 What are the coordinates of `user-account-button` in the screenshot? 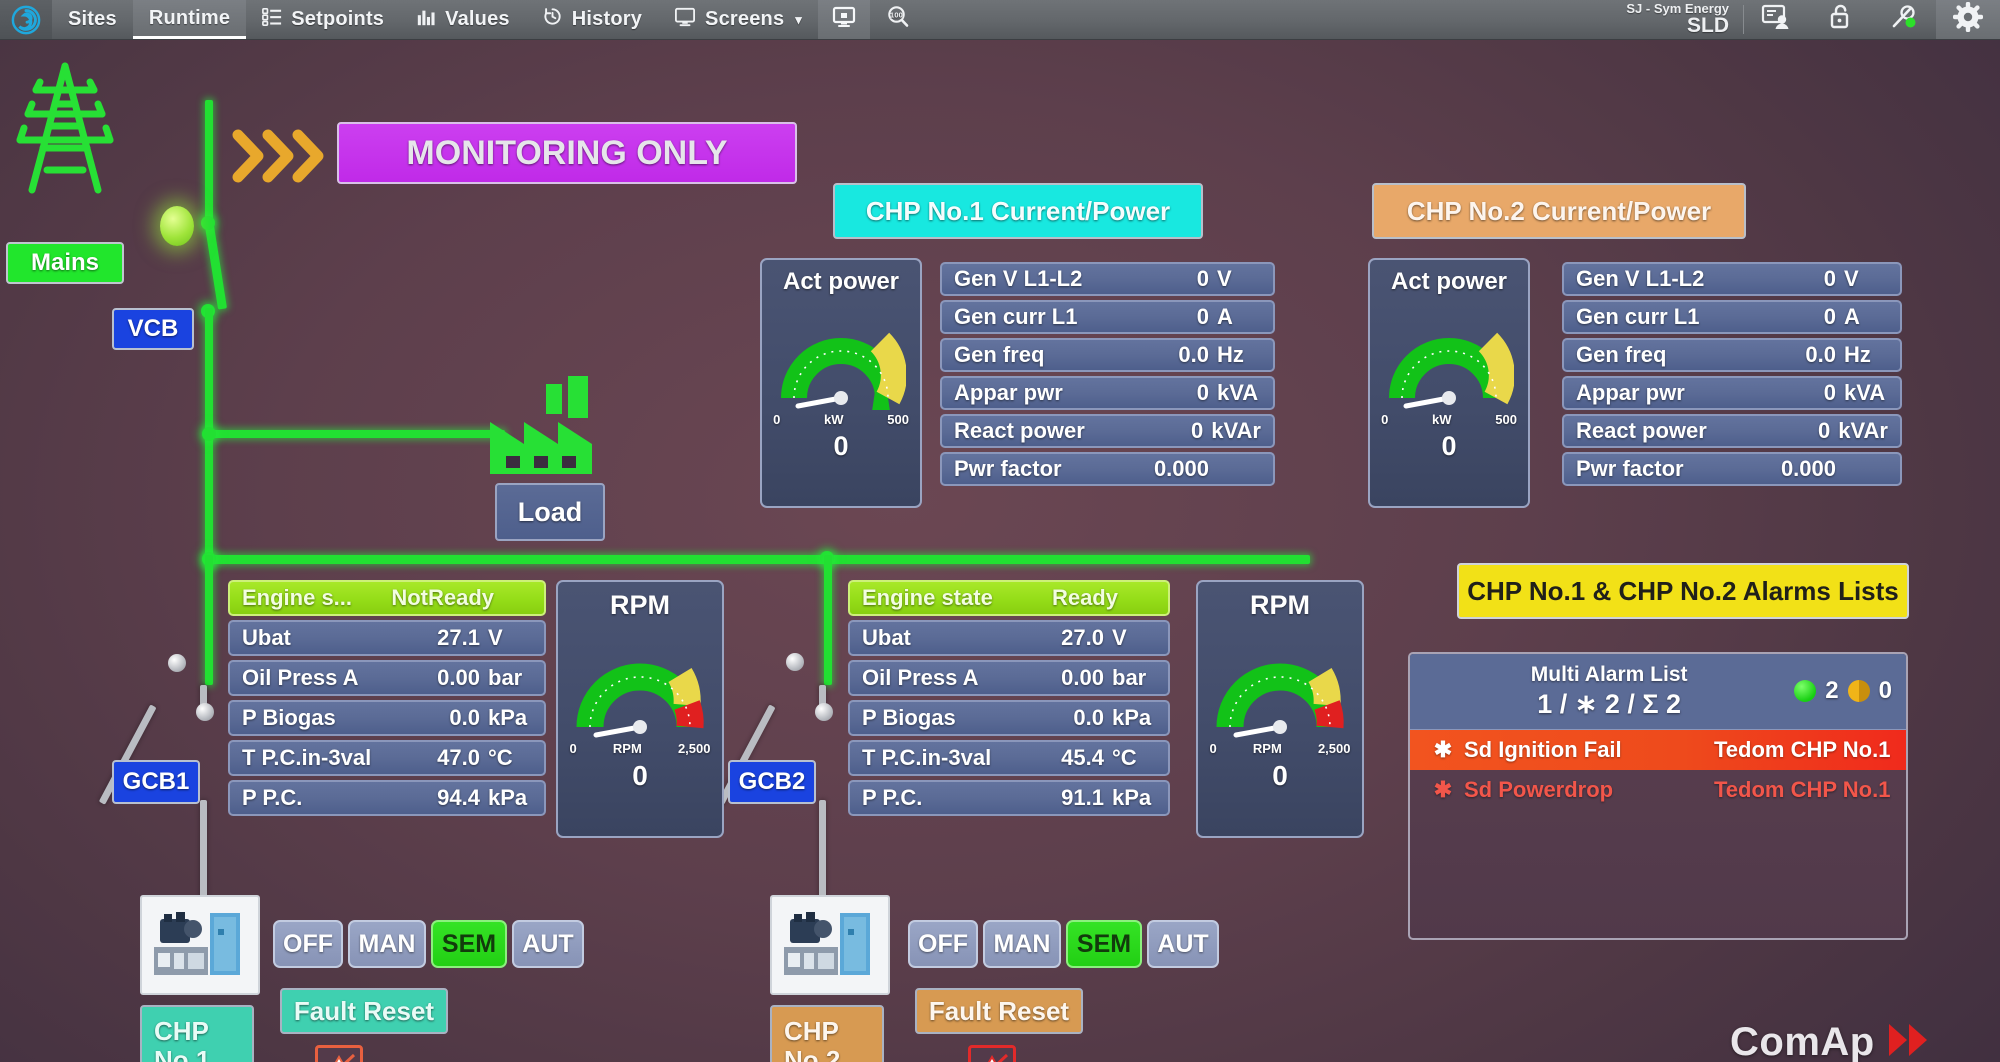 It's located at (1776, 19).